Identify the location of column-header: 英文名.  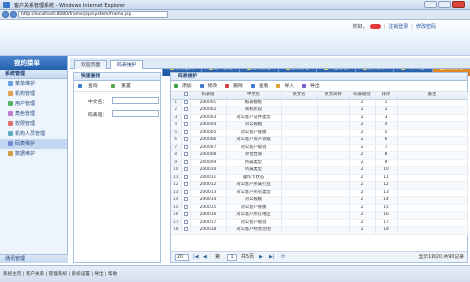
(299, 96).